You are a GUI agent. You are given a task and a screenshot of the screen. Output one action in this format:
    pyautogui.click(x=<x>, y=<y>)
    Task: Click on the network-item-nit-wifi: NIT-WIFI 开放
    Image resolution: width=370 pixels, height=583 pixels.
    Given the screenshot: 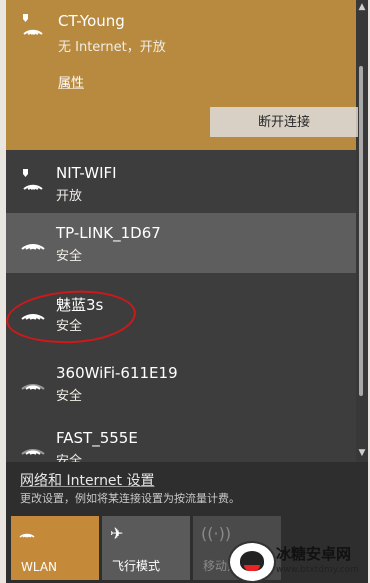 What is the action you would take?
    pyautogui.click(x=181, y=183)
    